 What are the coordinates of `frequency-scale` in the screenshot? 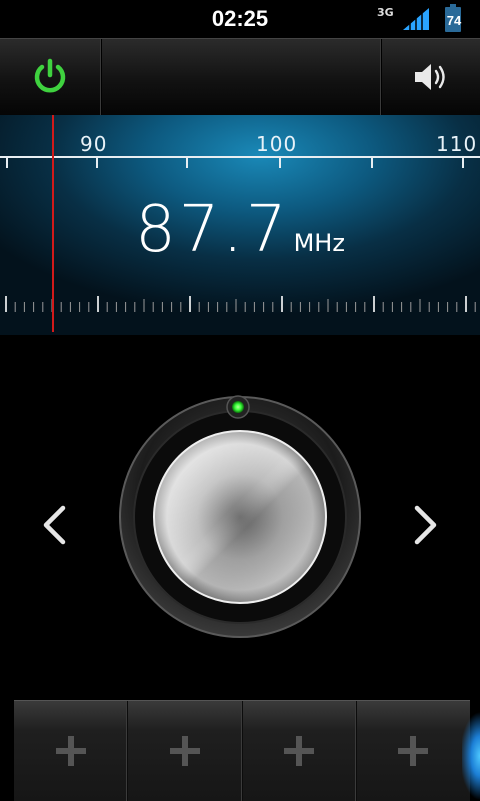 It's located at (240, 157).